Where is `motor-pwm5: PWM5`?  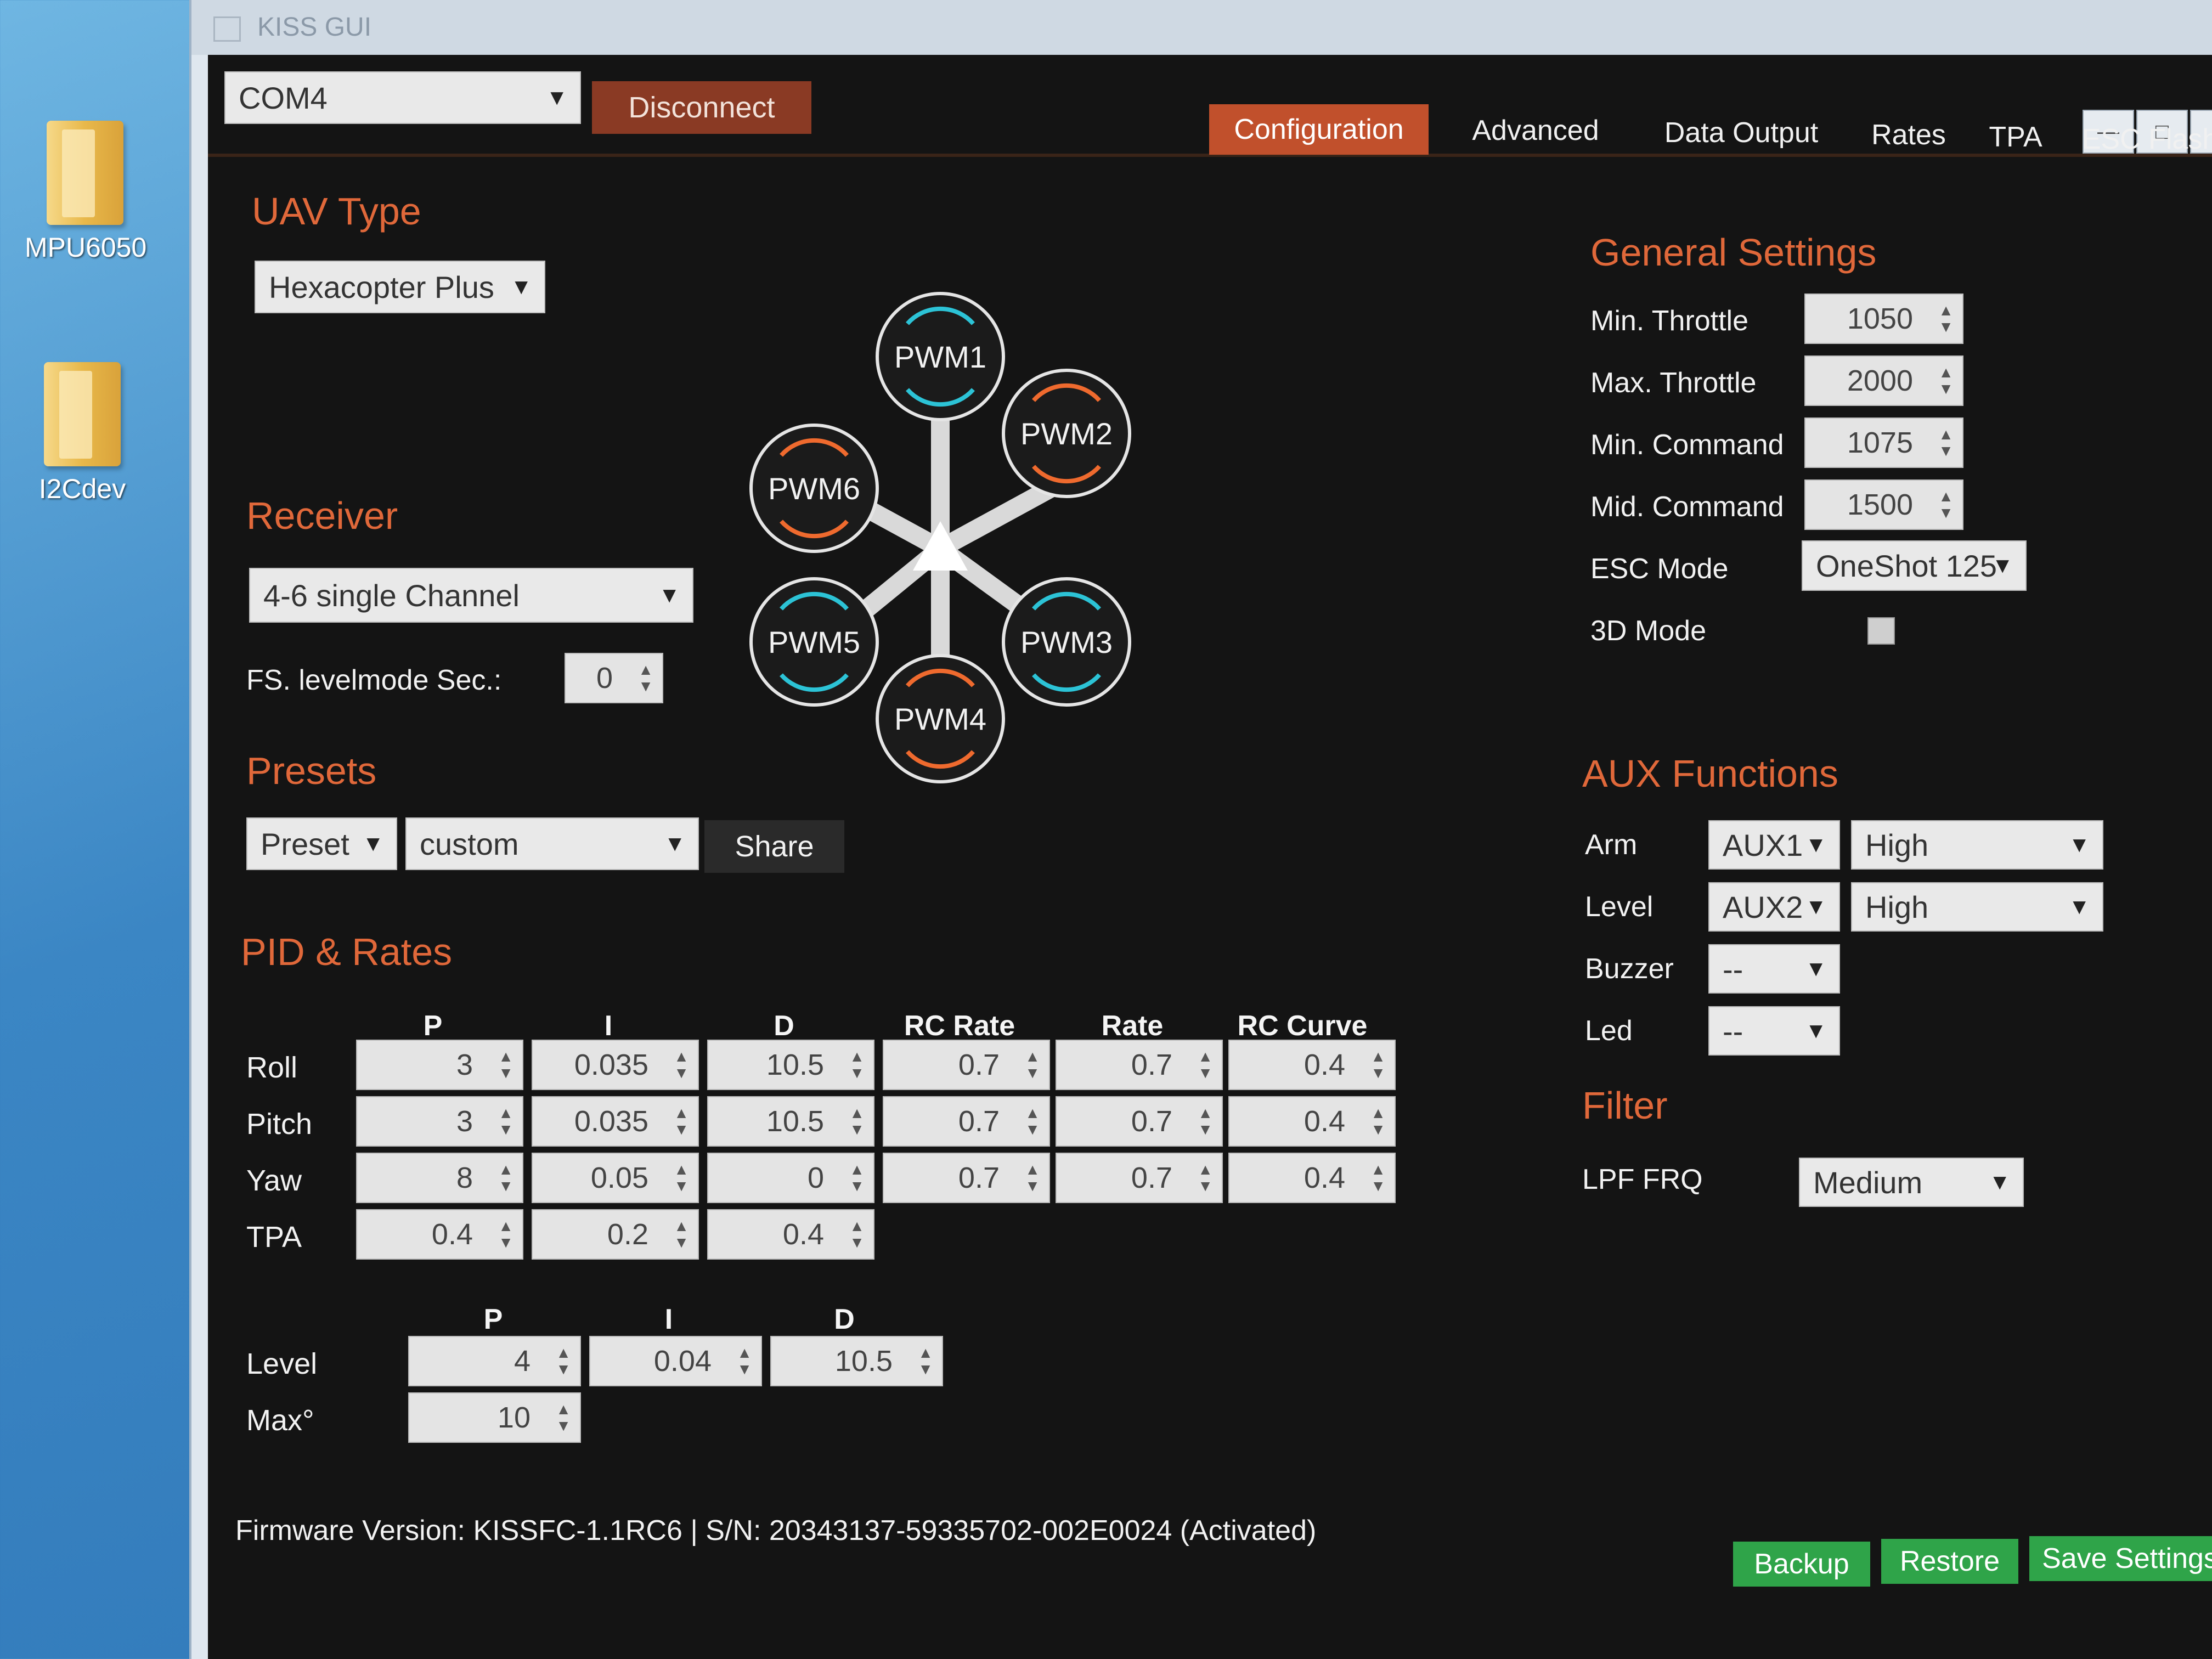
motor-pwm5: PWM5 is located at coordinates (814, 642).